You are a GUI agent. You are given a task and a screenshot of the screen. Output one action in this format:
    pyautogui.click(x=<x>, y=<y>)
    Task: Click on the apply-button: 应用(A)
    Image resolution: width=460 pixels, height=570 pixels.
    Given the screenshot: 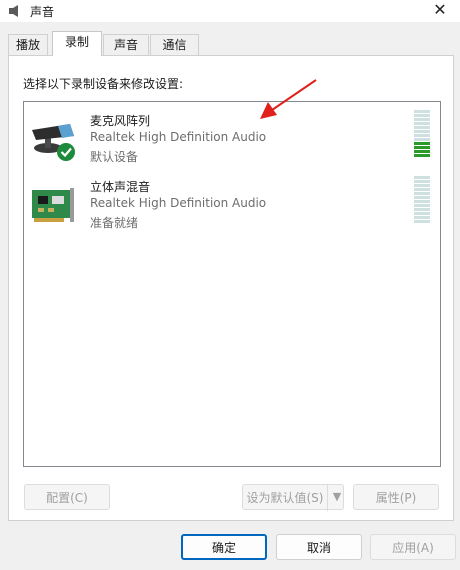 What is the action you would take?
    pyautogui.click(x=413, y=547)
    